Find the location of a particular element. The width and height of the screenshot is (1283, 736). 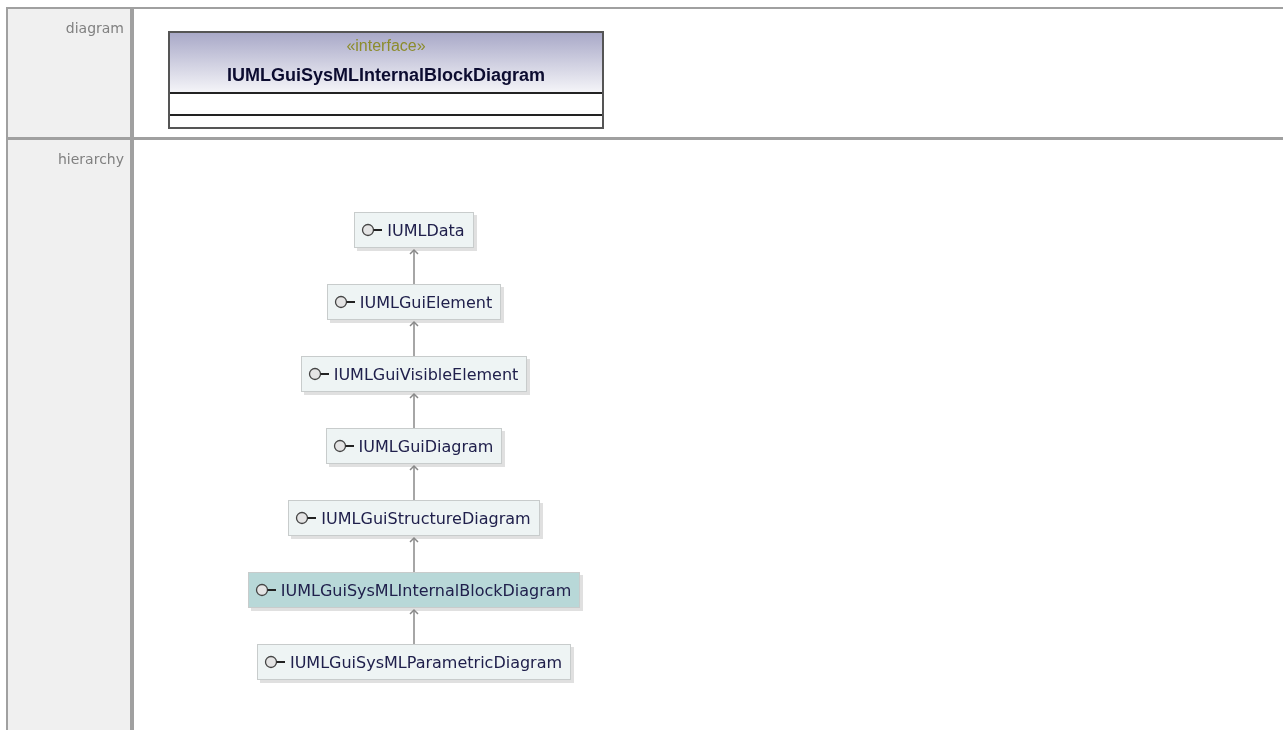

interface-name: IUMLGuiSysMLInternalBlockDiagram is located at coordinates (426, 590).